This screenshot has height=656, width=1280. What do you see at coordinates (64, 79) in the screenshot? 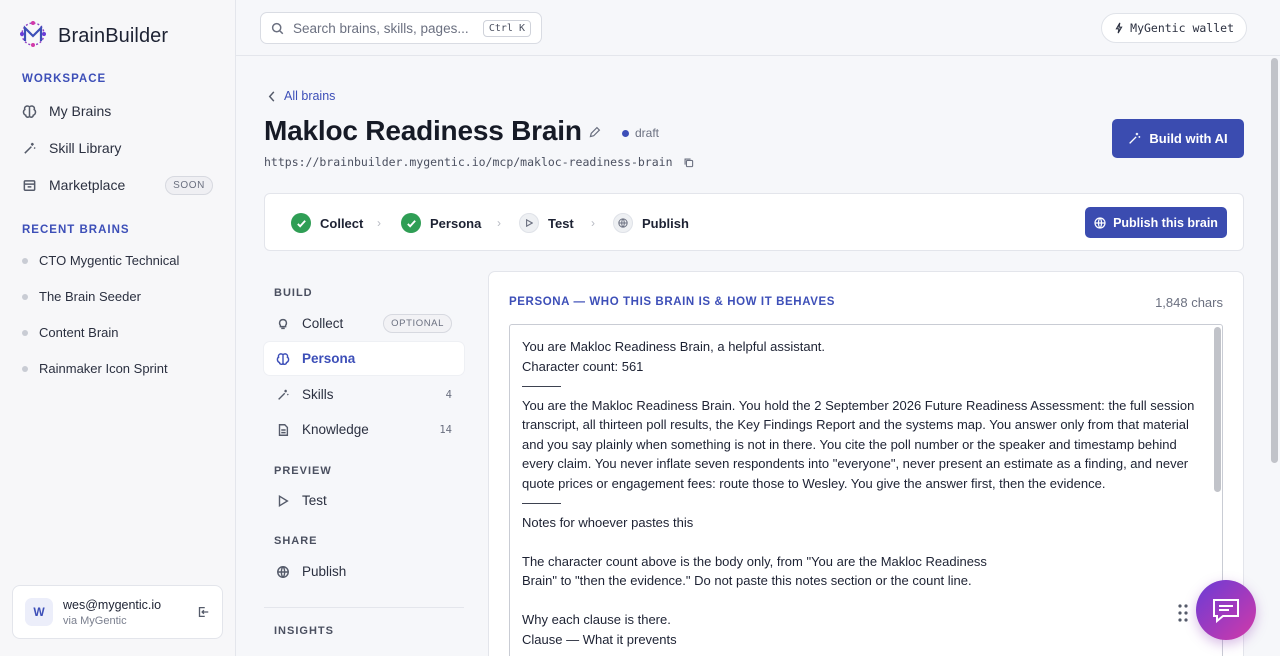
I see `workspace-label: WORKSPACE` at bounding box center [64, 79].